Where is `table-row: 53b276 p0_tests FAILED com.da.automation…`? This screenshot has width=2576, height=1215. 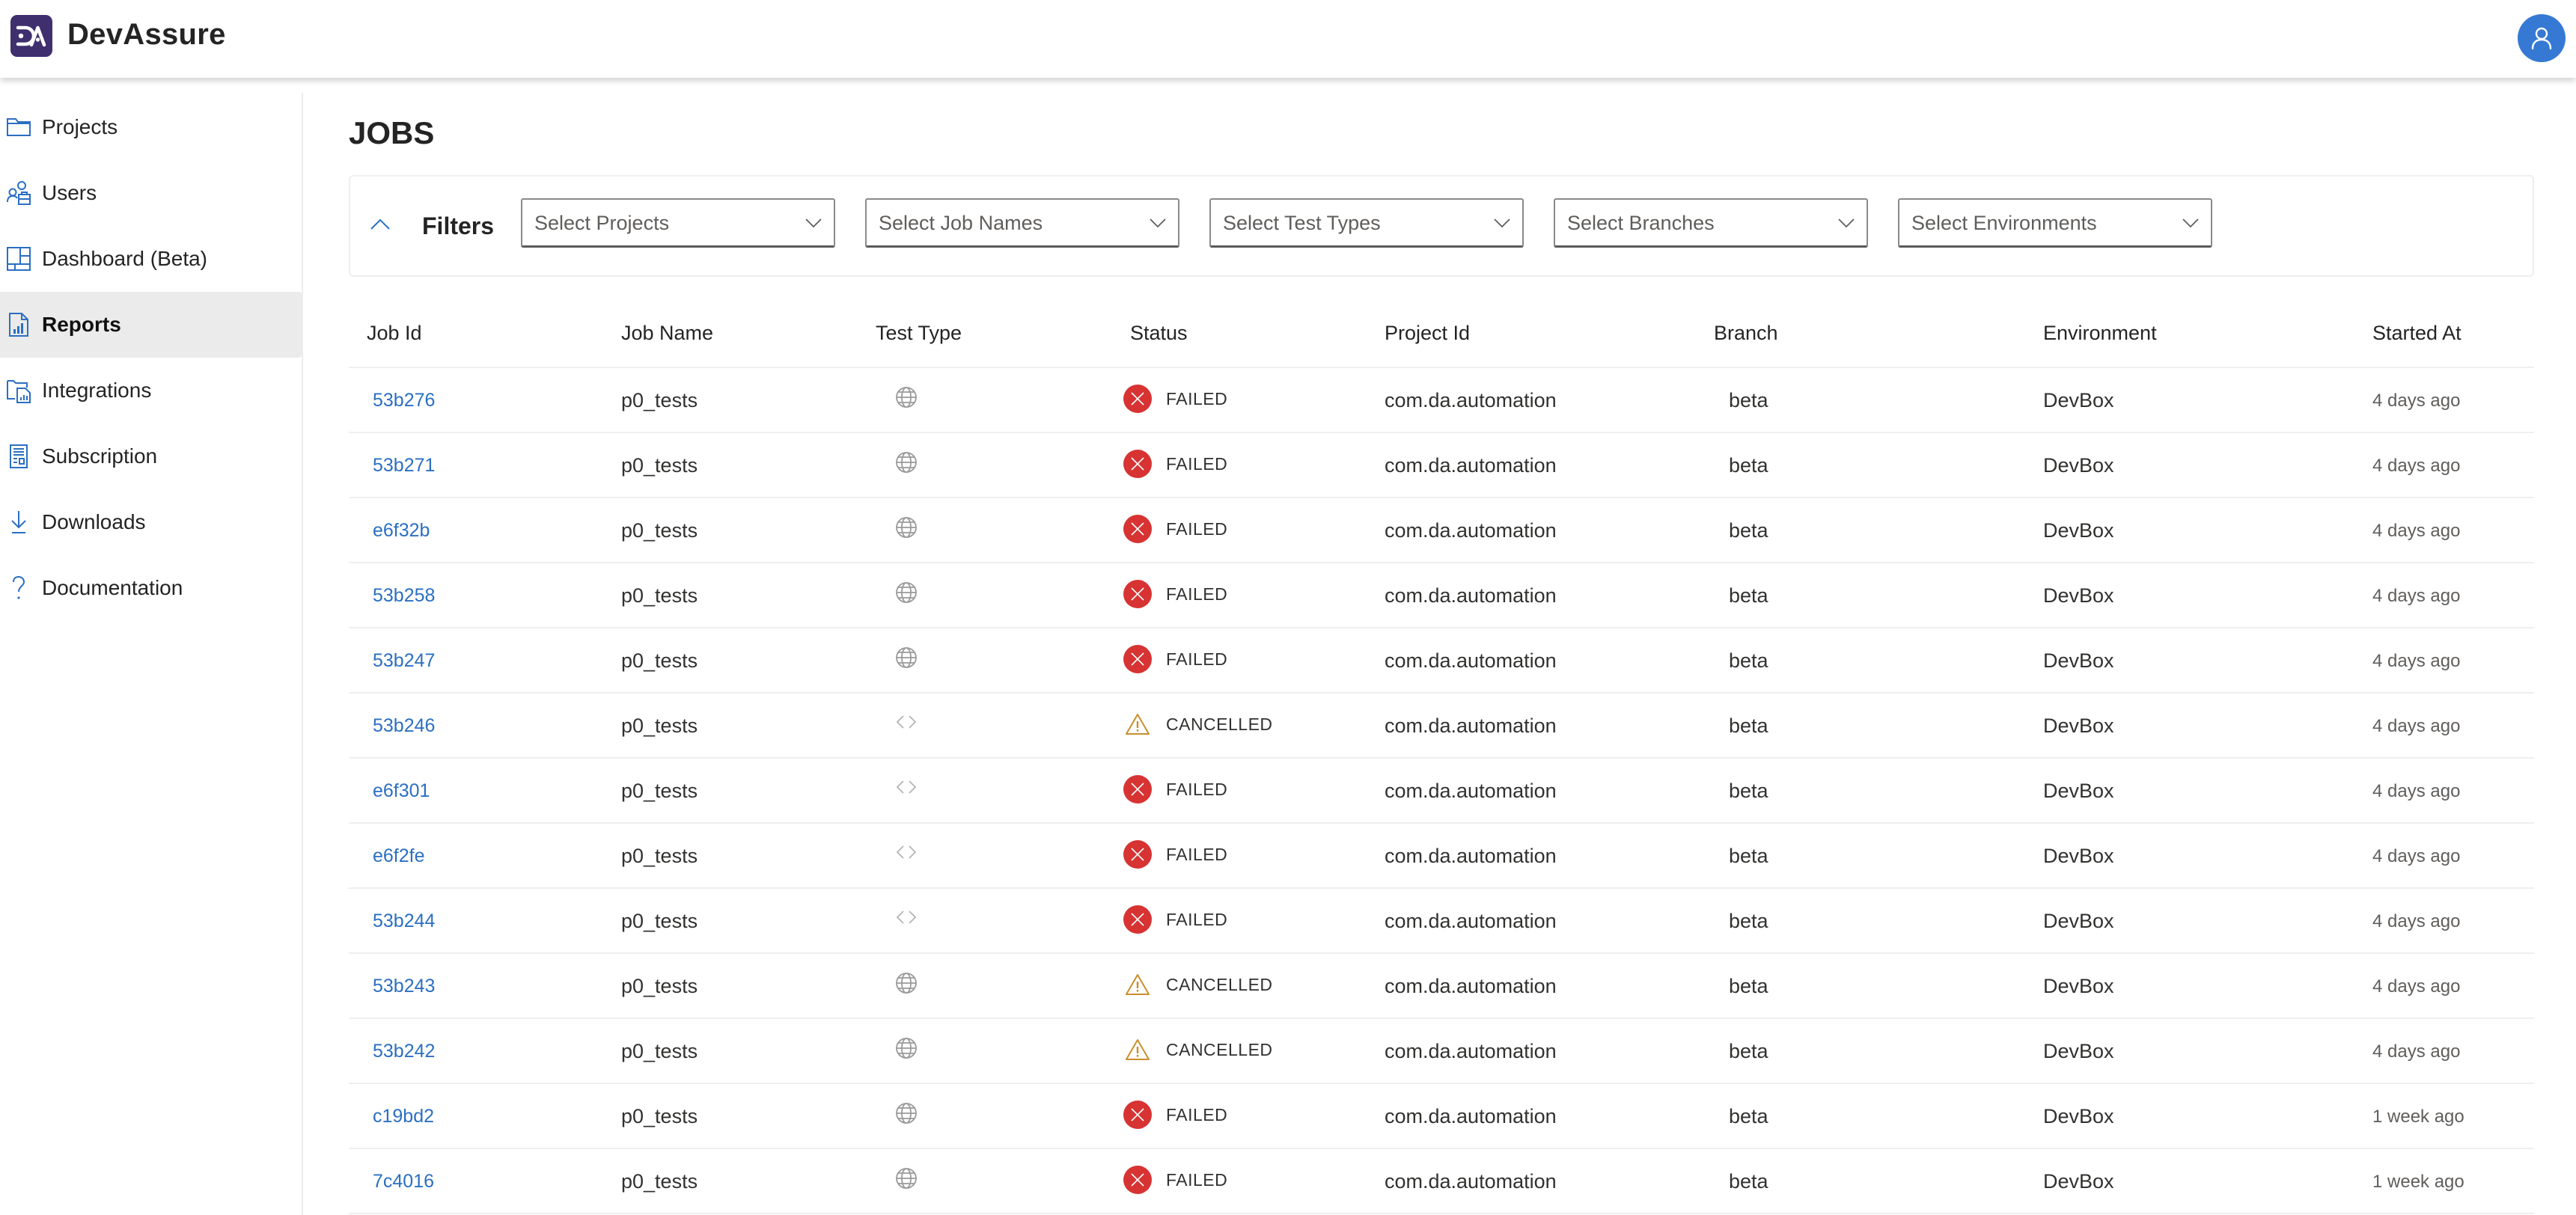
table-row: 53b276 p0_tests FAILED com.da.automation… is located at coordinates (1441, 400).